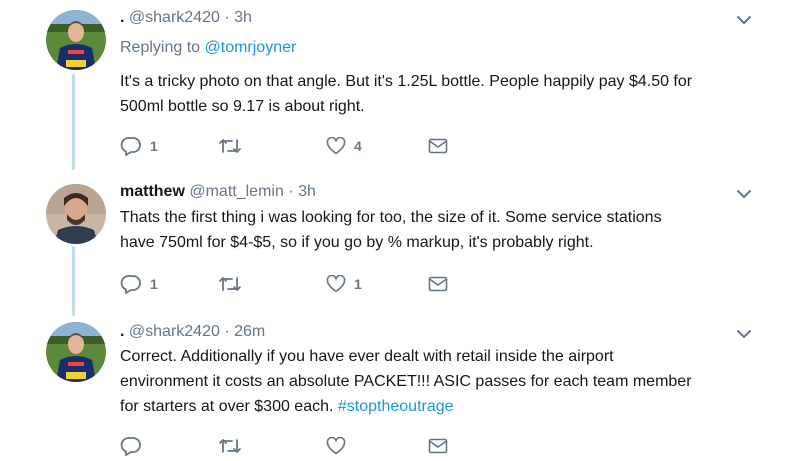 This screenshot has width=800, height=461. What do you see at coordinates (396, 406) in the screenshot?
I see `hashtag-link: #stoptheoutrage` at bounding box center [396, 406].